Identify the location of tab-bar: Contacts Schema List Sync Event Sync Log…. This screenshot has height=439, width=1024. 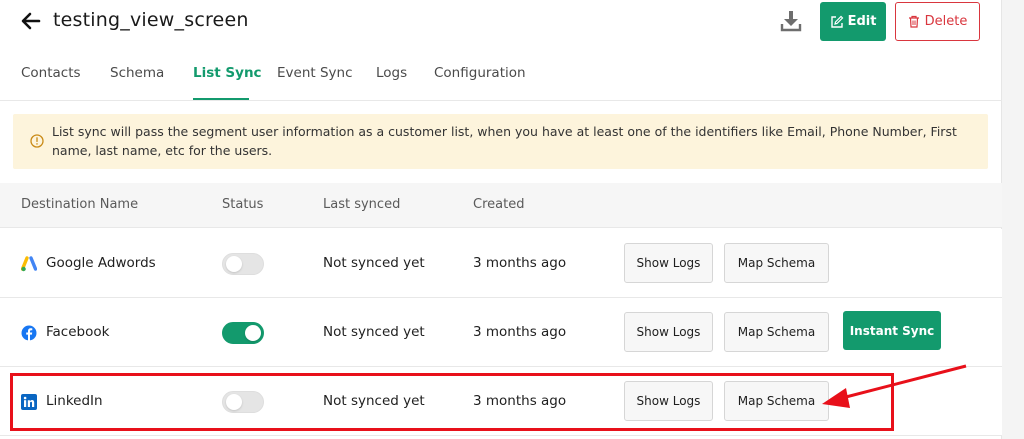
(501, 74).